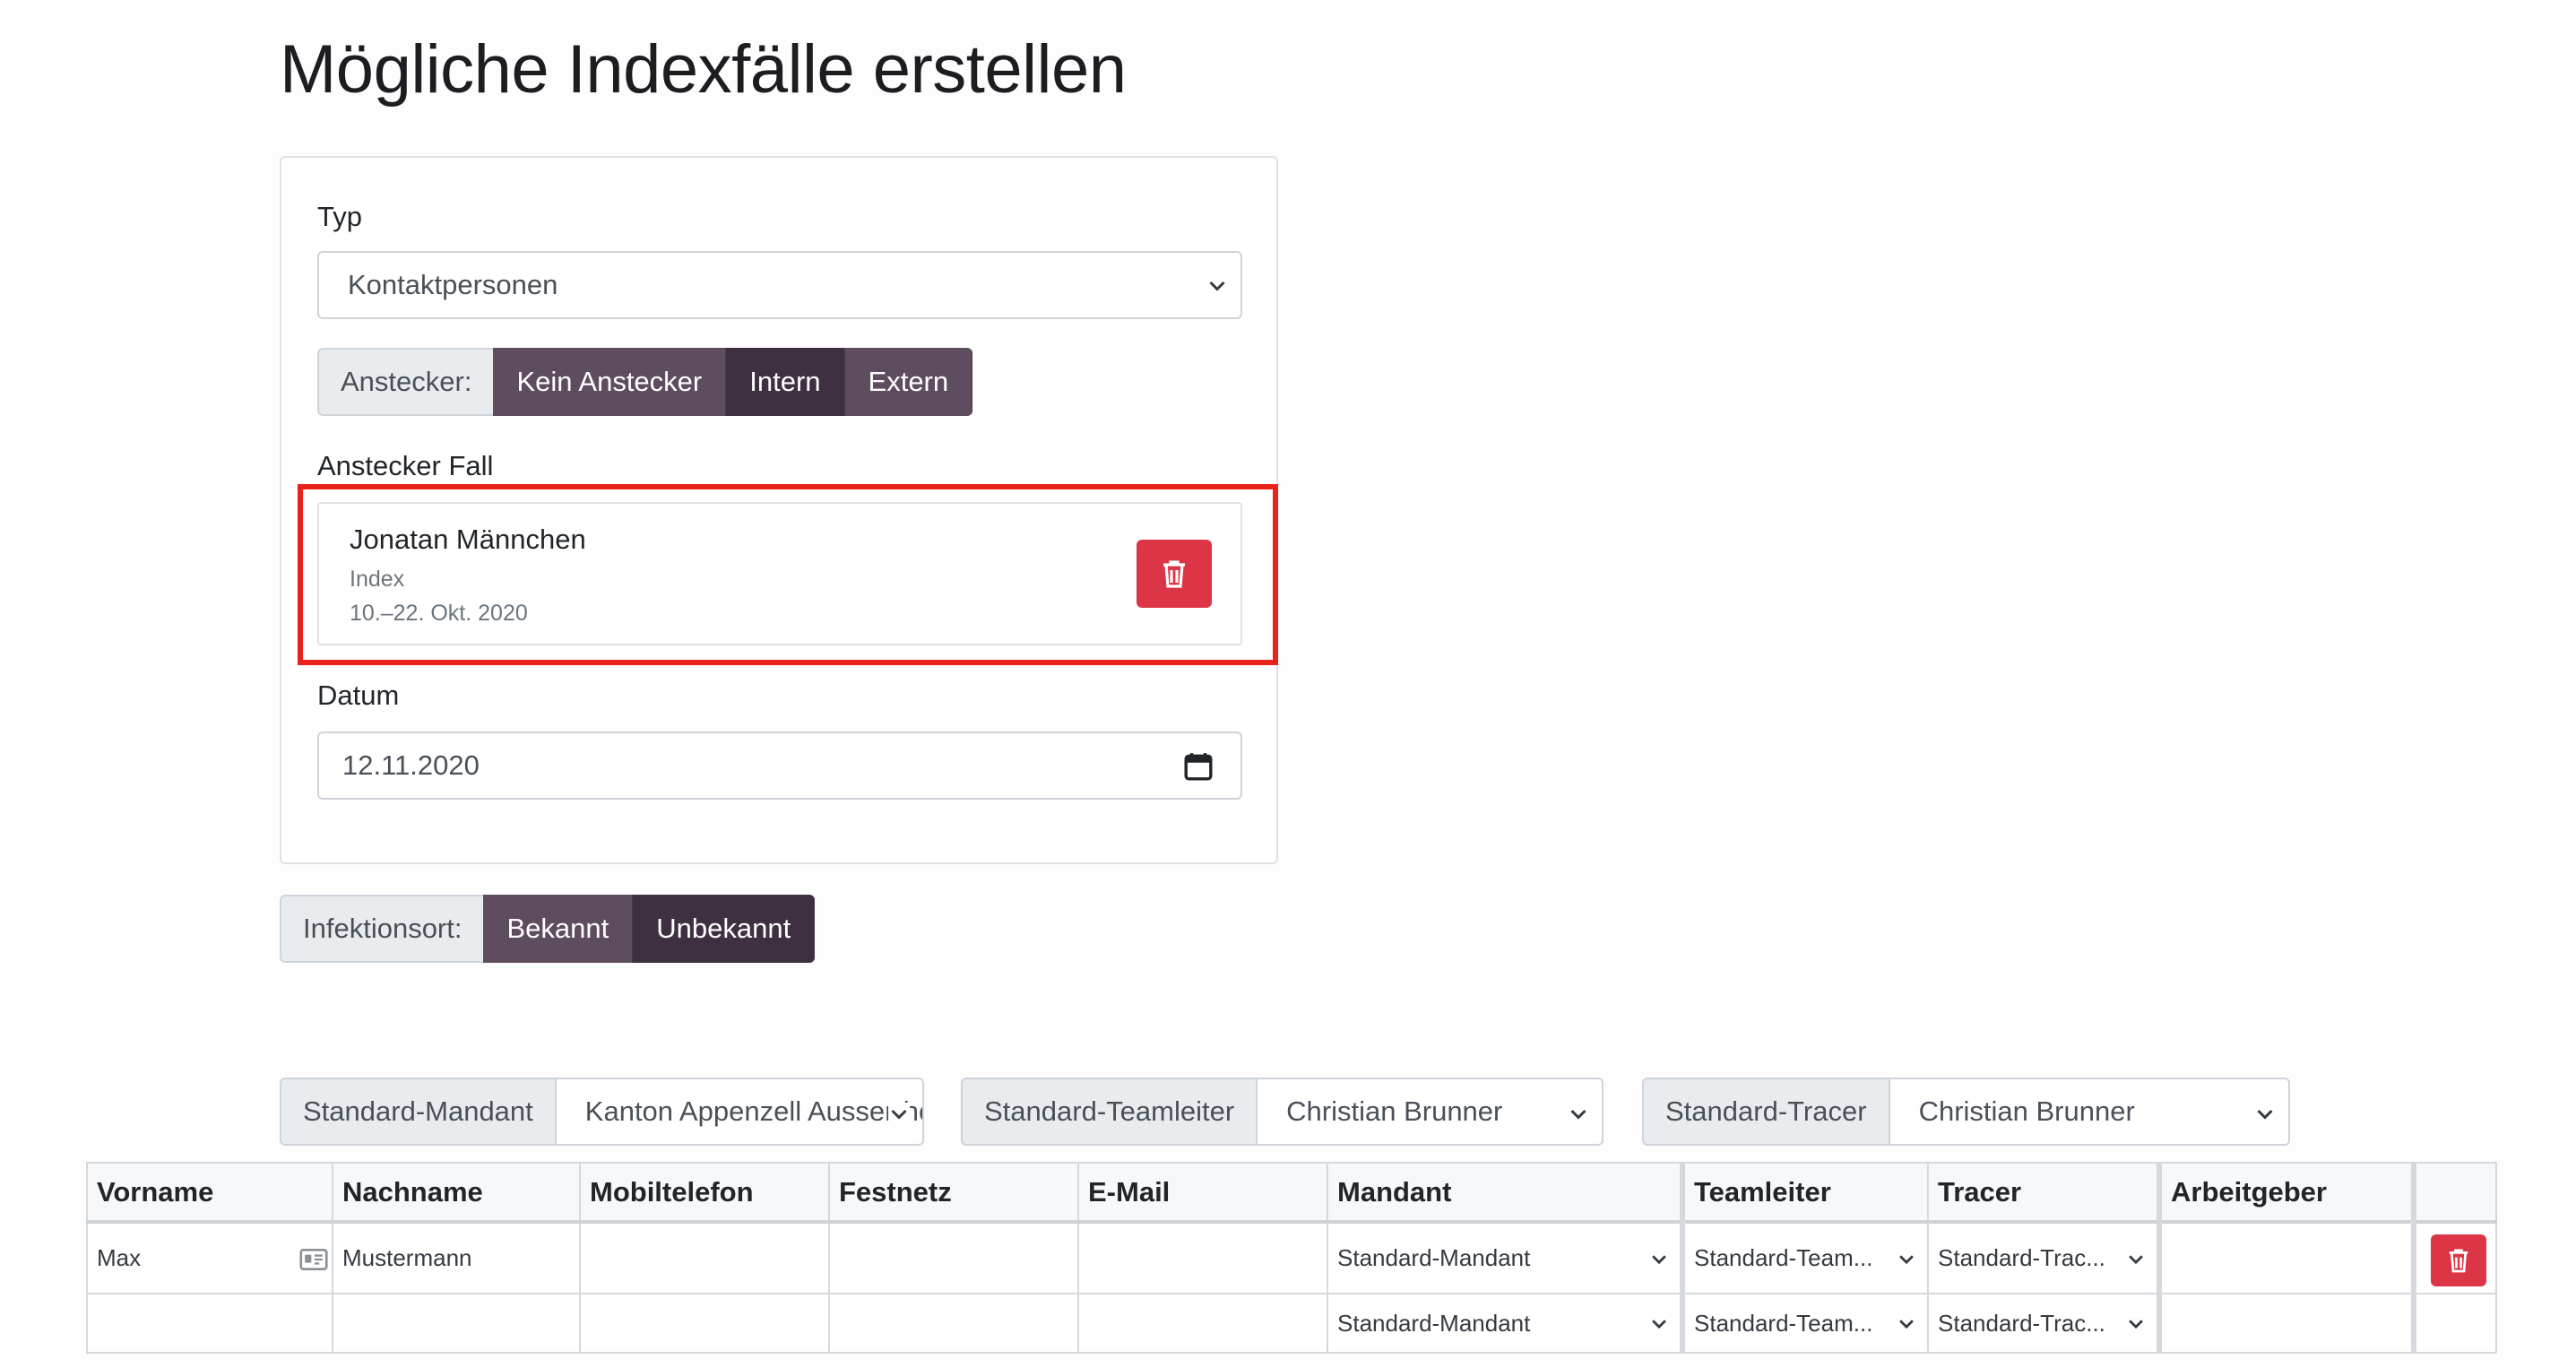 The image size is (2576, 1368). Describe the element at coordinates (209, 1193) in the screenshot. I see `col-vorname: Vorname` at that location.